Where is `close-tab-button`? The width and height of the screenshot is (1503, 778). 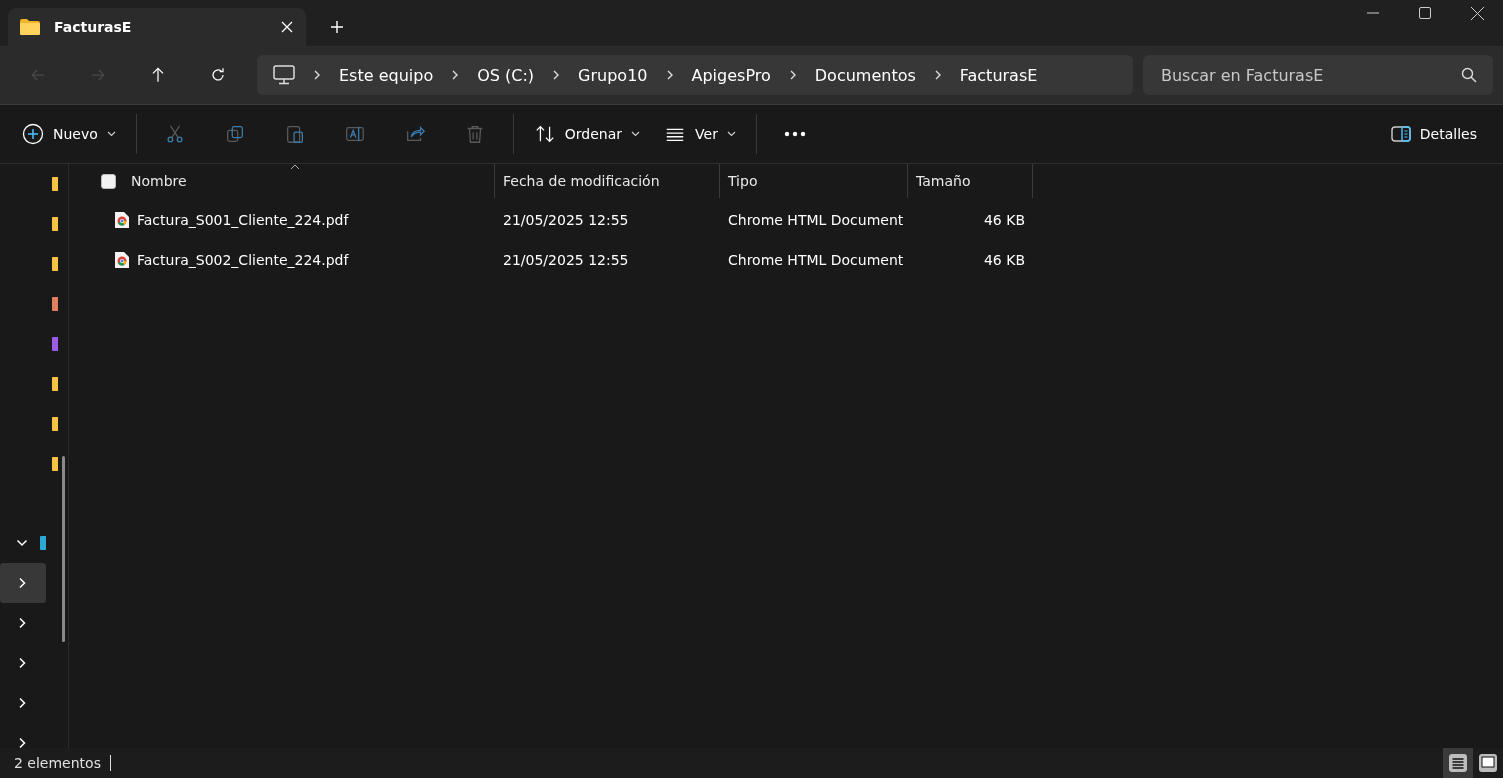 close-tab-button is located at coordinates (287, 27).